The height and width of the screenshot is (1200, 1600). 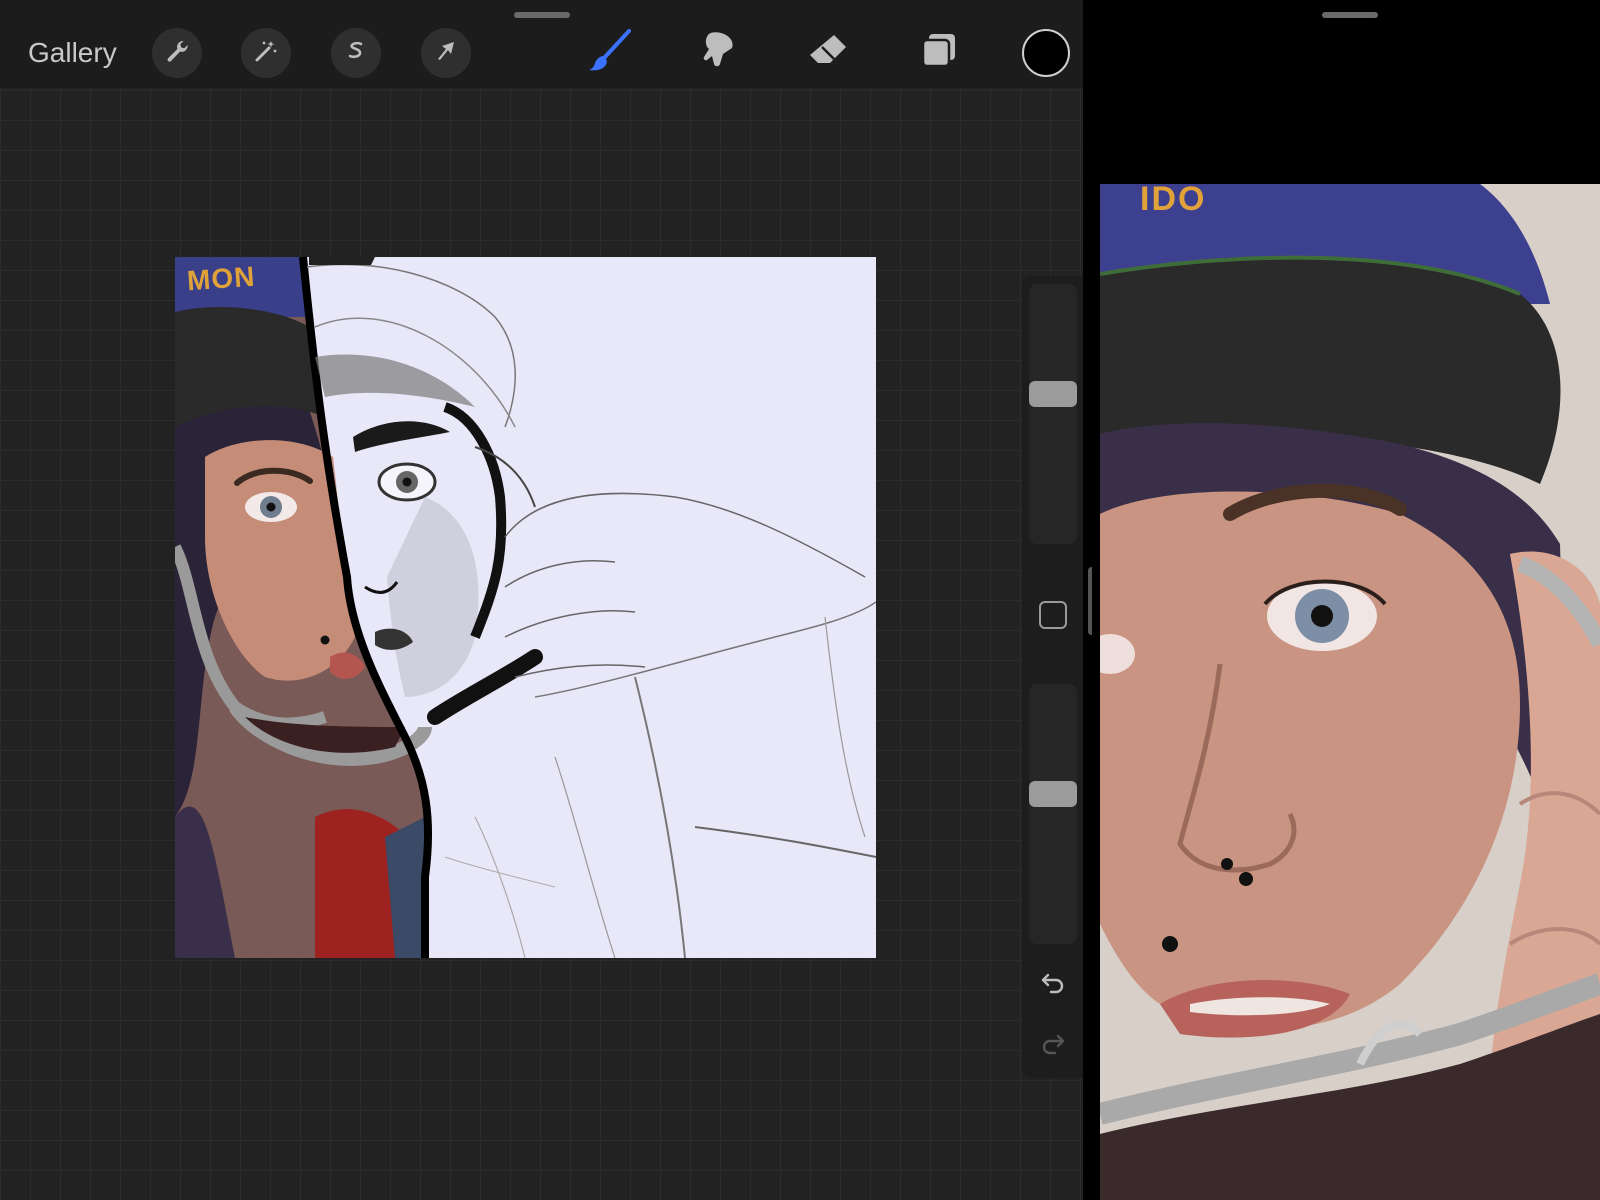 I want to click on redo-button, so click(x=1053, y=1046).